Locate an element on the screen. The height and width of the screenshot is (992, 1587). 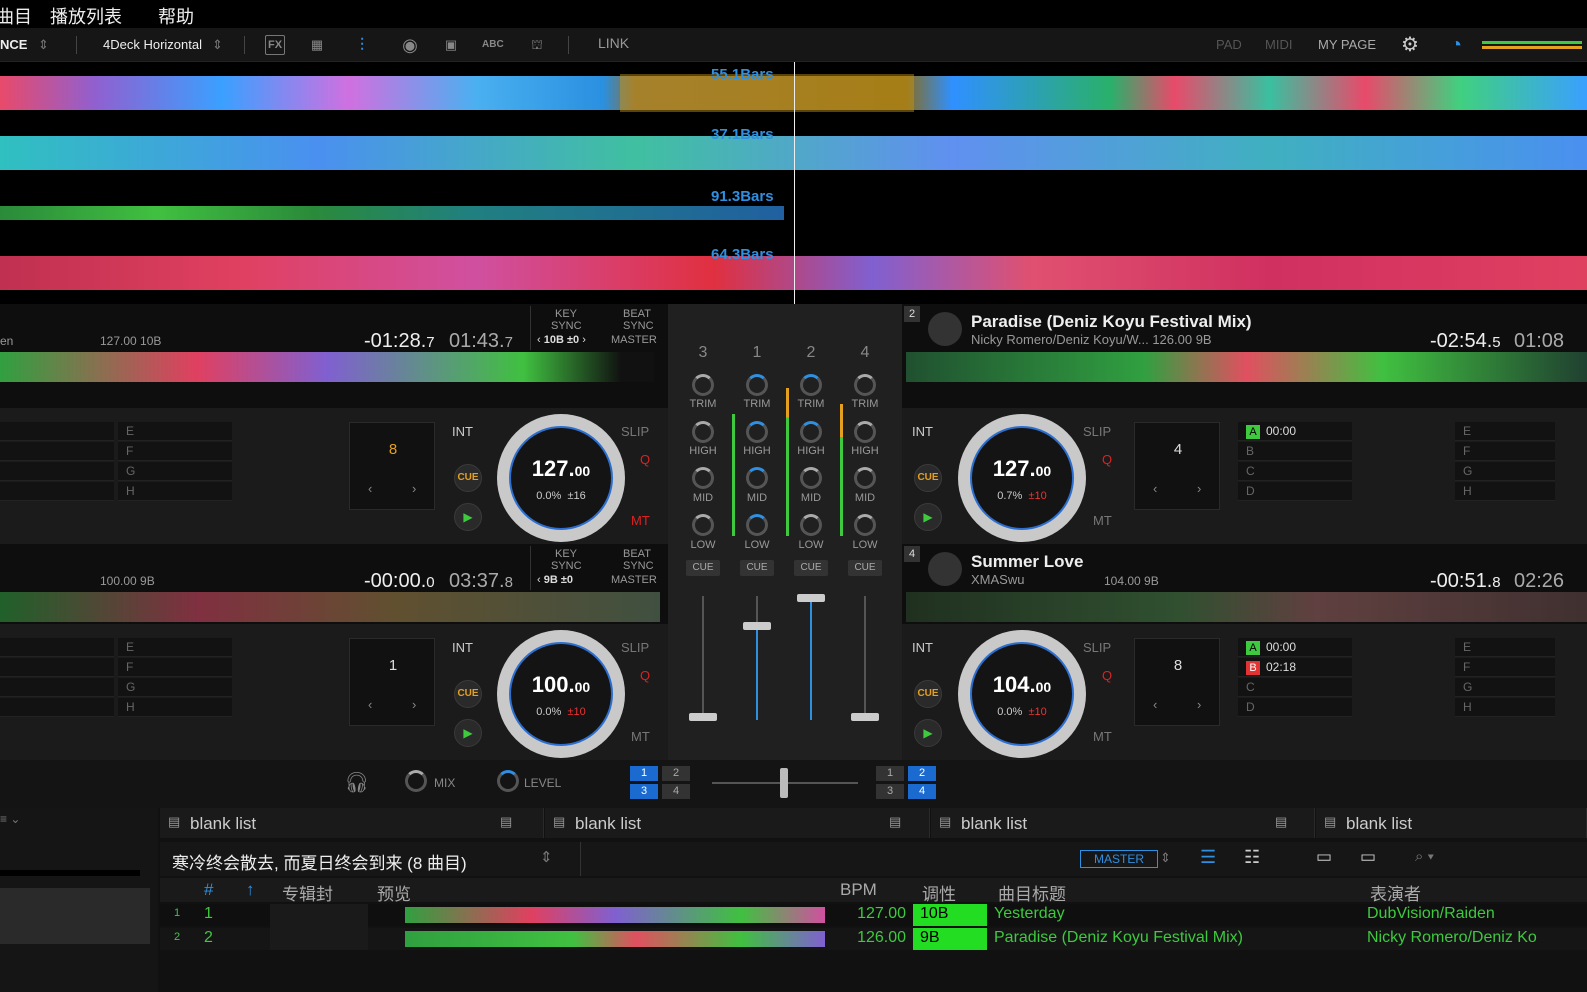
split-view-icon: ▭ is located at coordinates (1324, 857).